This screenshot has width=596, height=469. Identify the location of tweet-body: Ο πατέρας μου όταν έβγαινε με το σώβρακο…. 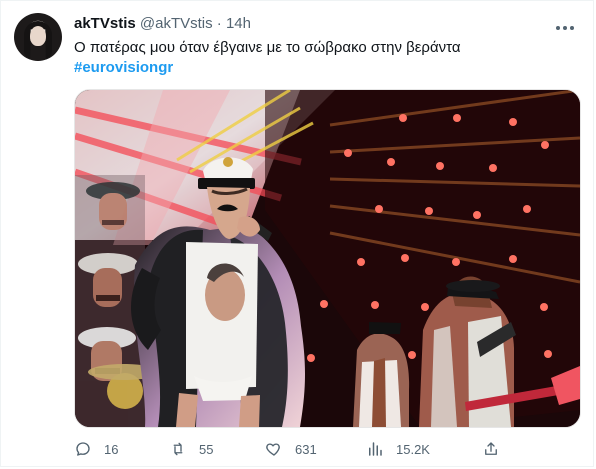
(267, 47).